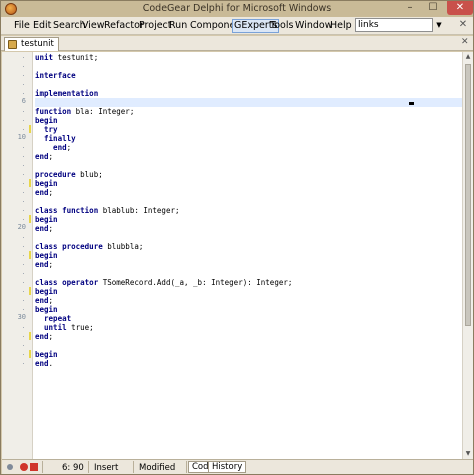 Image resolution: width=474 pixels, height=475 pixels. I want to click on code-line: procedure blub;, so click(248, 174).